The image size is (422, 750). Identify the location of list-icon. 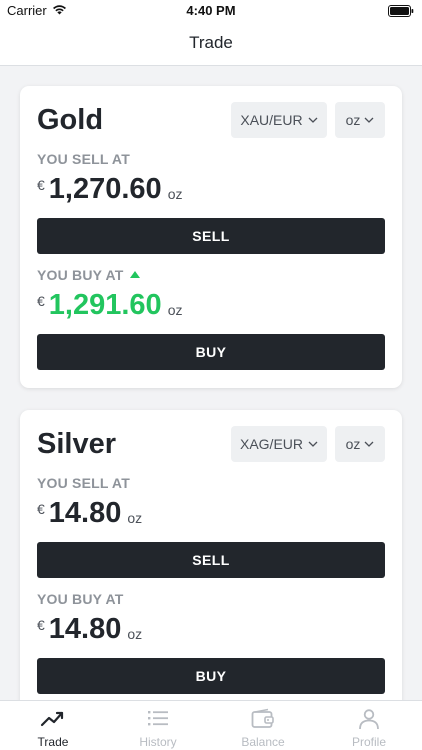
(158, 718).